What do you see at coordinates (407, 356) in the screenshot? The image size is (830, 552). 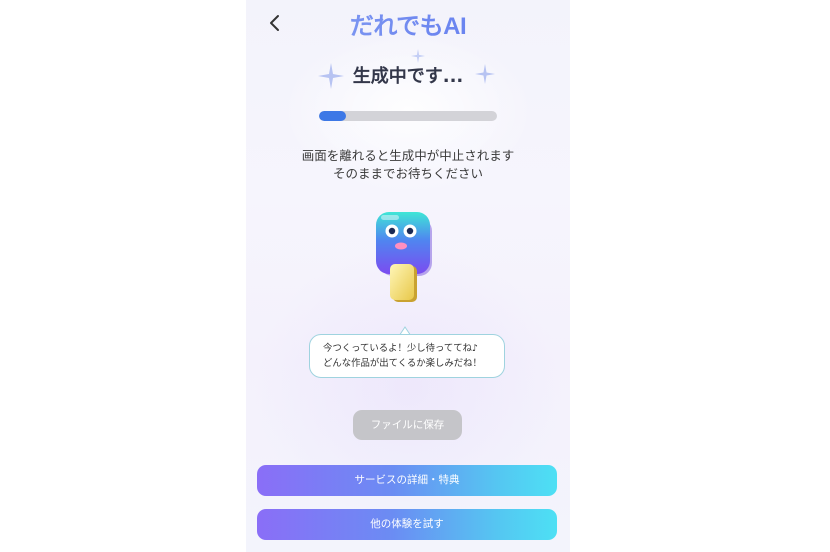 I see `speech-bubble: 今つくっているよ！少し待っててね♪ どんな作品が出てくるか楽しみだね！` at bounding box center [407, 356].